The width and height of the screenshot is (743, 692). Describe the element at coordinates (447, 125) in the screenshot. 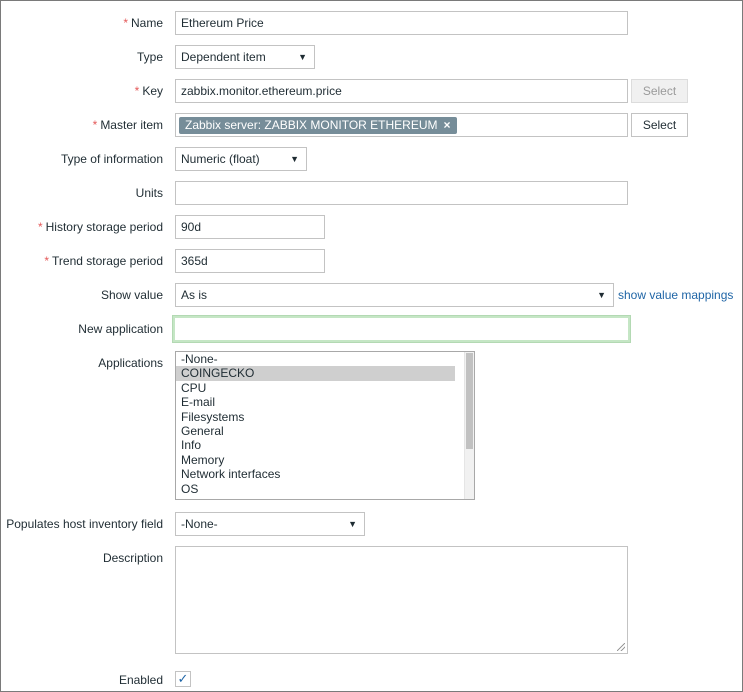

I see `close-icon: ×` at that location.